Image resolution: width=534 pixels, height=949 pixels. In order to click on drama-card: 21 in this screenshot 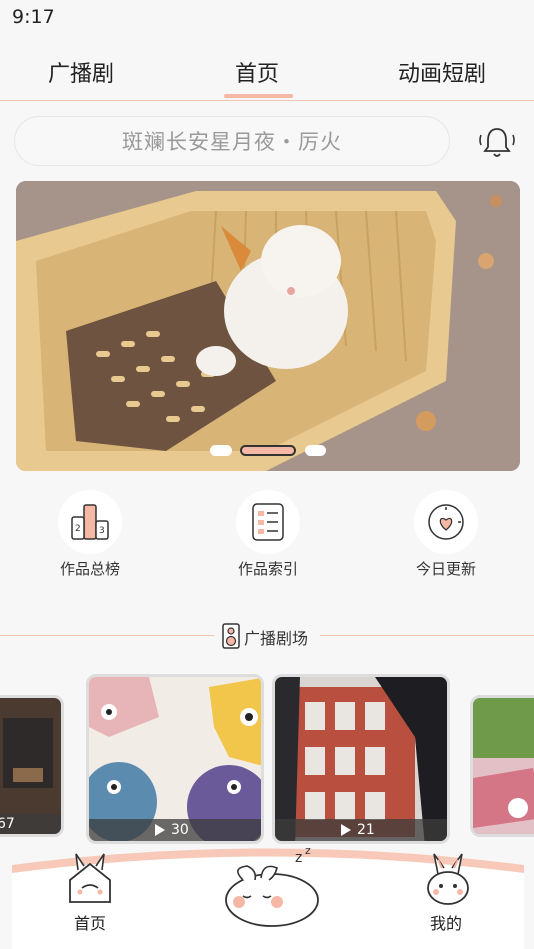, I will do `click(361, 759)`.